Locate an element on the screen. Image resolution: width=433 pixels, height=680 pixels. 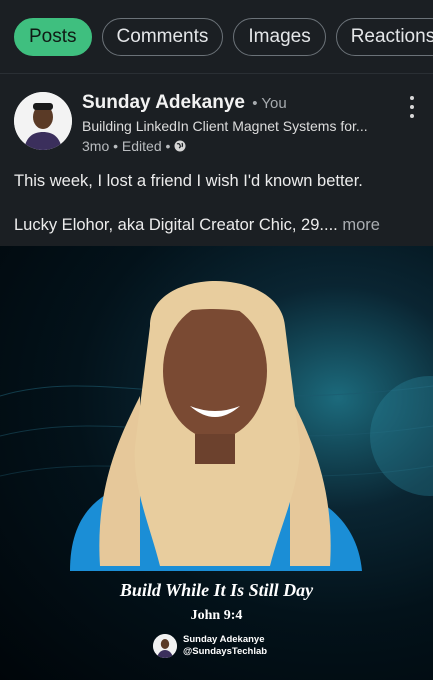
post-meta: 3mo • Edited • is located at coordinates (134, 146).